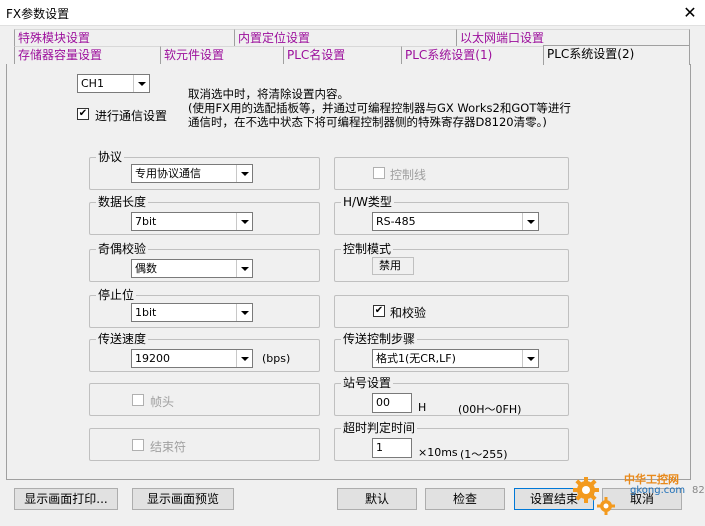  I want to click on parity-value: 偶数, so click(146, 268).